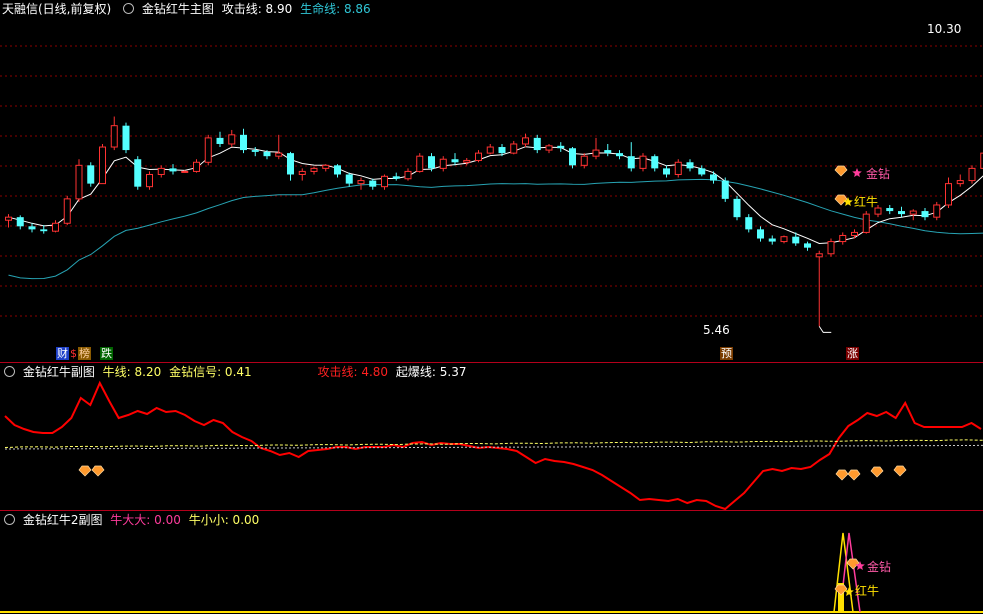 This screenshot has width=983, height=614. I want to click on sub2-red-bull-signal: 红牛, so click(867, 590).